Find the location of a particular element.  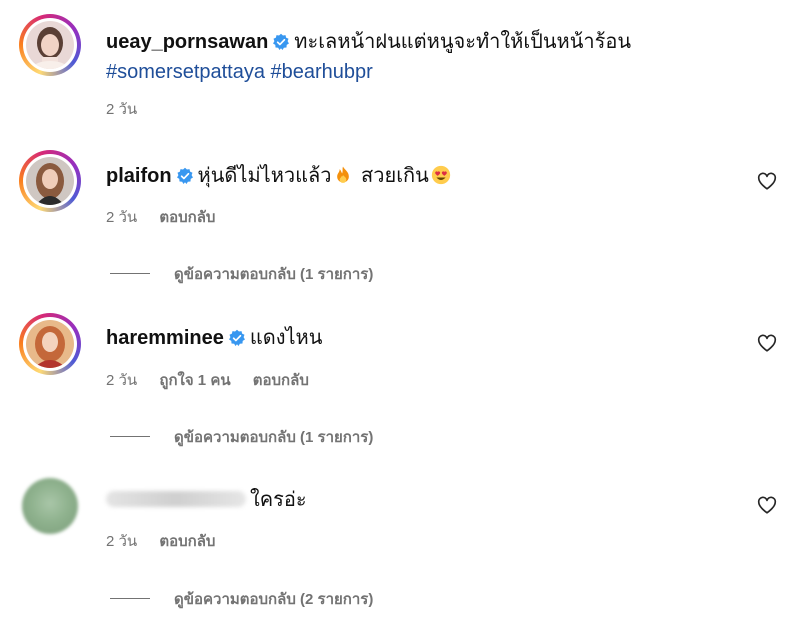

comment-text: แดงไหน is located at coordinates (286, 338).